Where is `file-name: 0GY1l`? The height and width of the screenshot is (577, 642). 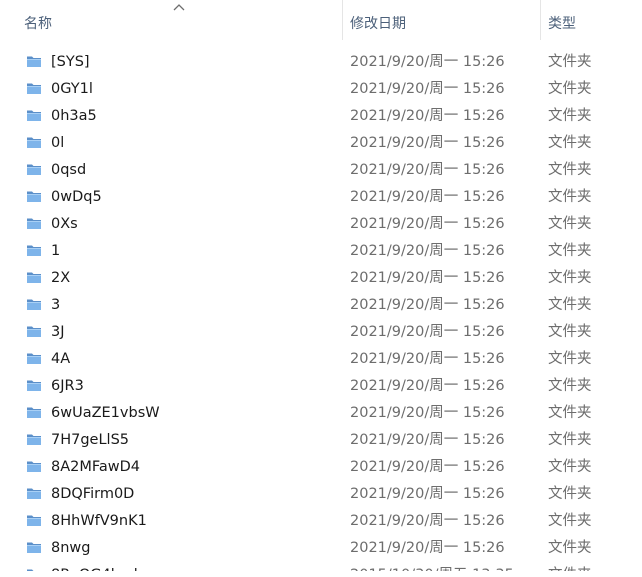 file-name: 0GY1l is located at coordinates (72, 89).